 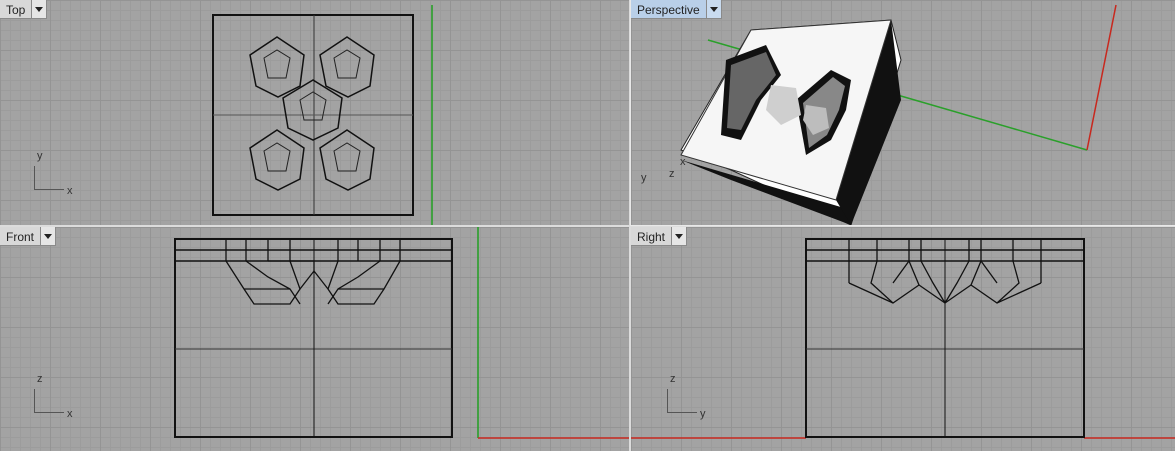 I want to click on axis-indicator: x z, so click(x=64, y=398).